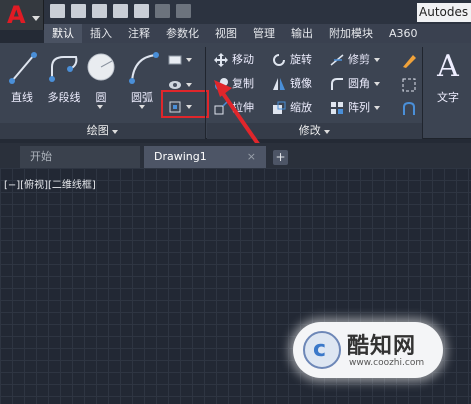  What do you see at coordinates (382, 346) in the screenshot?
I see `watermark-brand: 酷知网` at bounding box center [382, 346].